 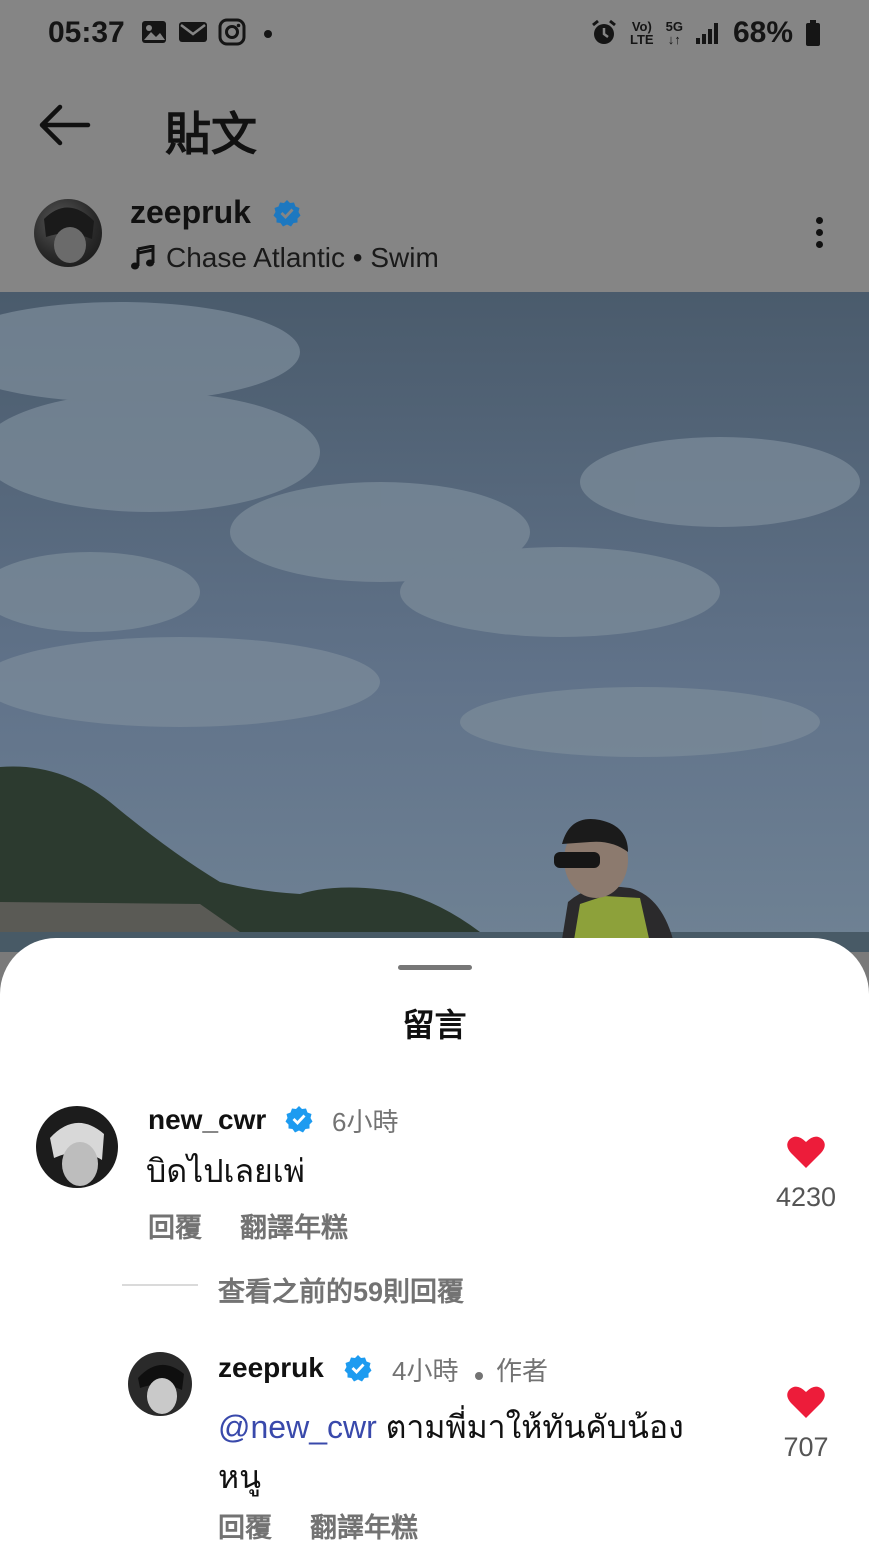 What do you see at coordinates (154, 32) in the screenshot?
I see `gallery-icon` at bounding box center [154, 32].